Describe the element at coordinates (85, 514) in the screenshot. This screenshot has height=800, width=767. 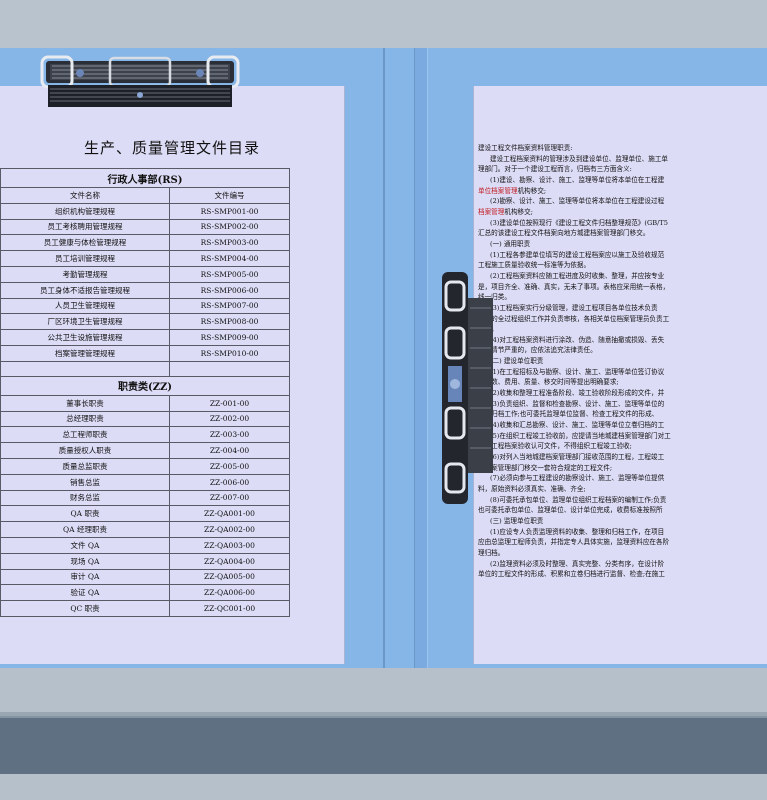
I see `file-name-cell: QA 职责` at that location.